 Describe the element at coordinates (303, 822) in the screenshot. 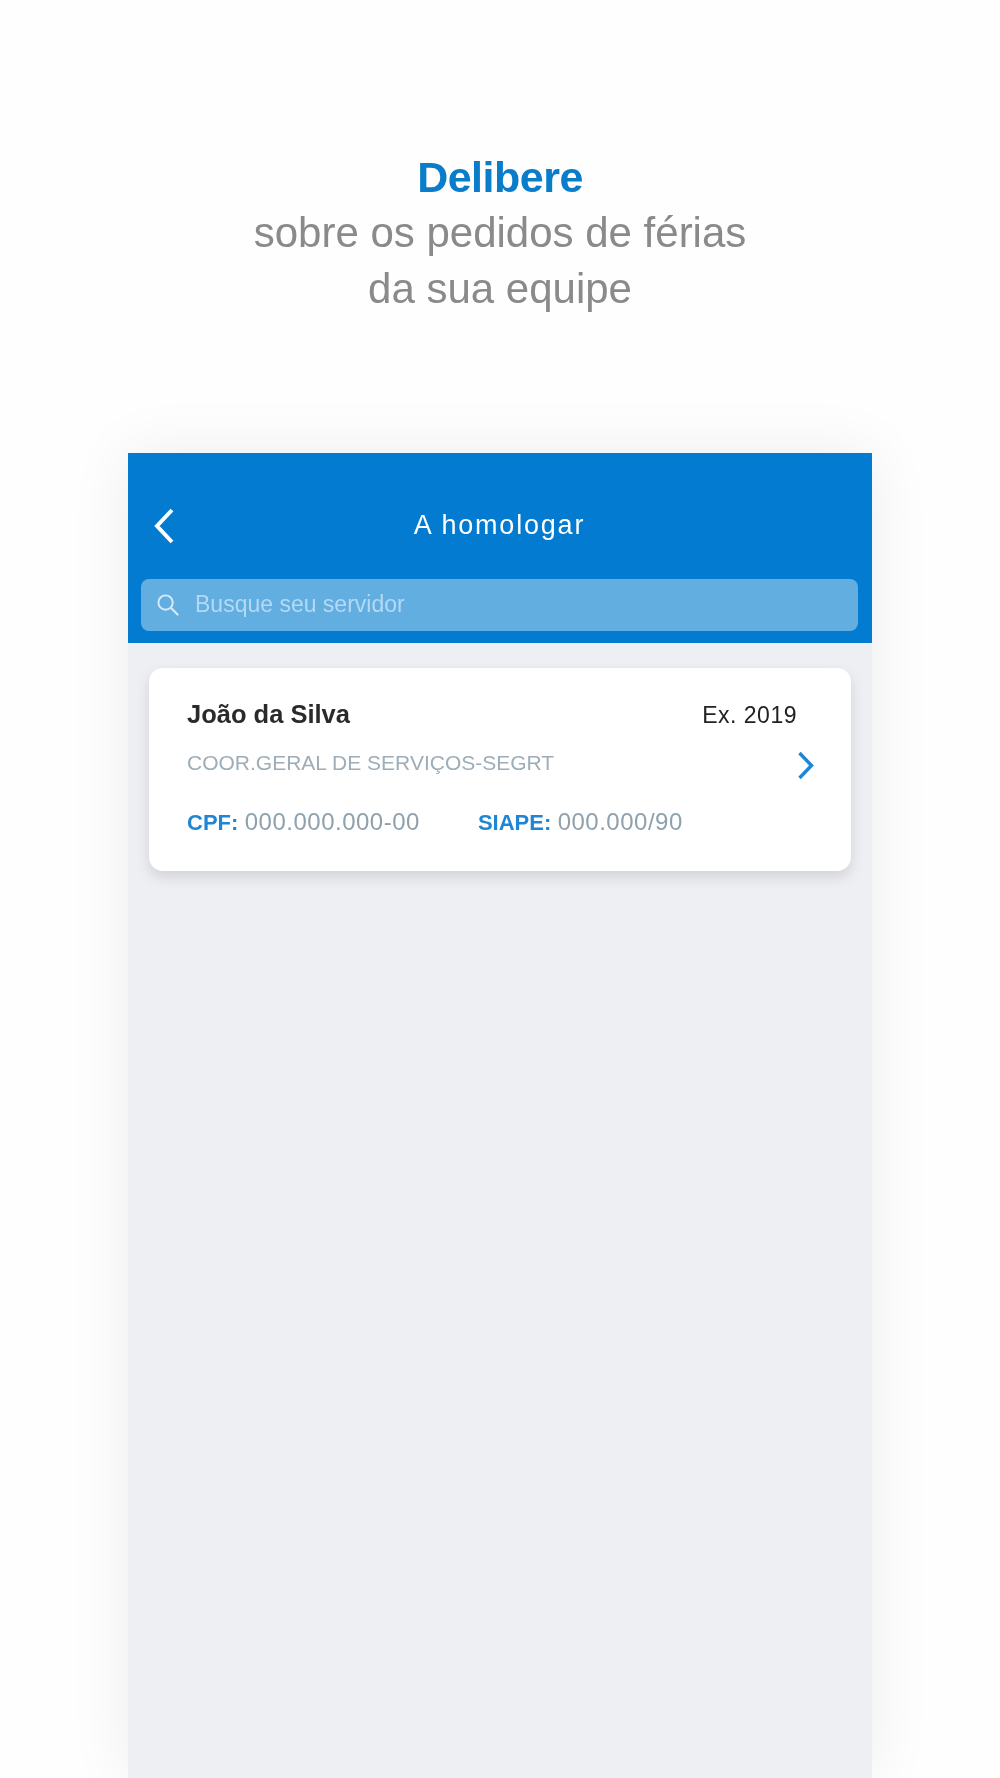

I see `employee-id-field: CPF: 000.000.000-00` at that location.